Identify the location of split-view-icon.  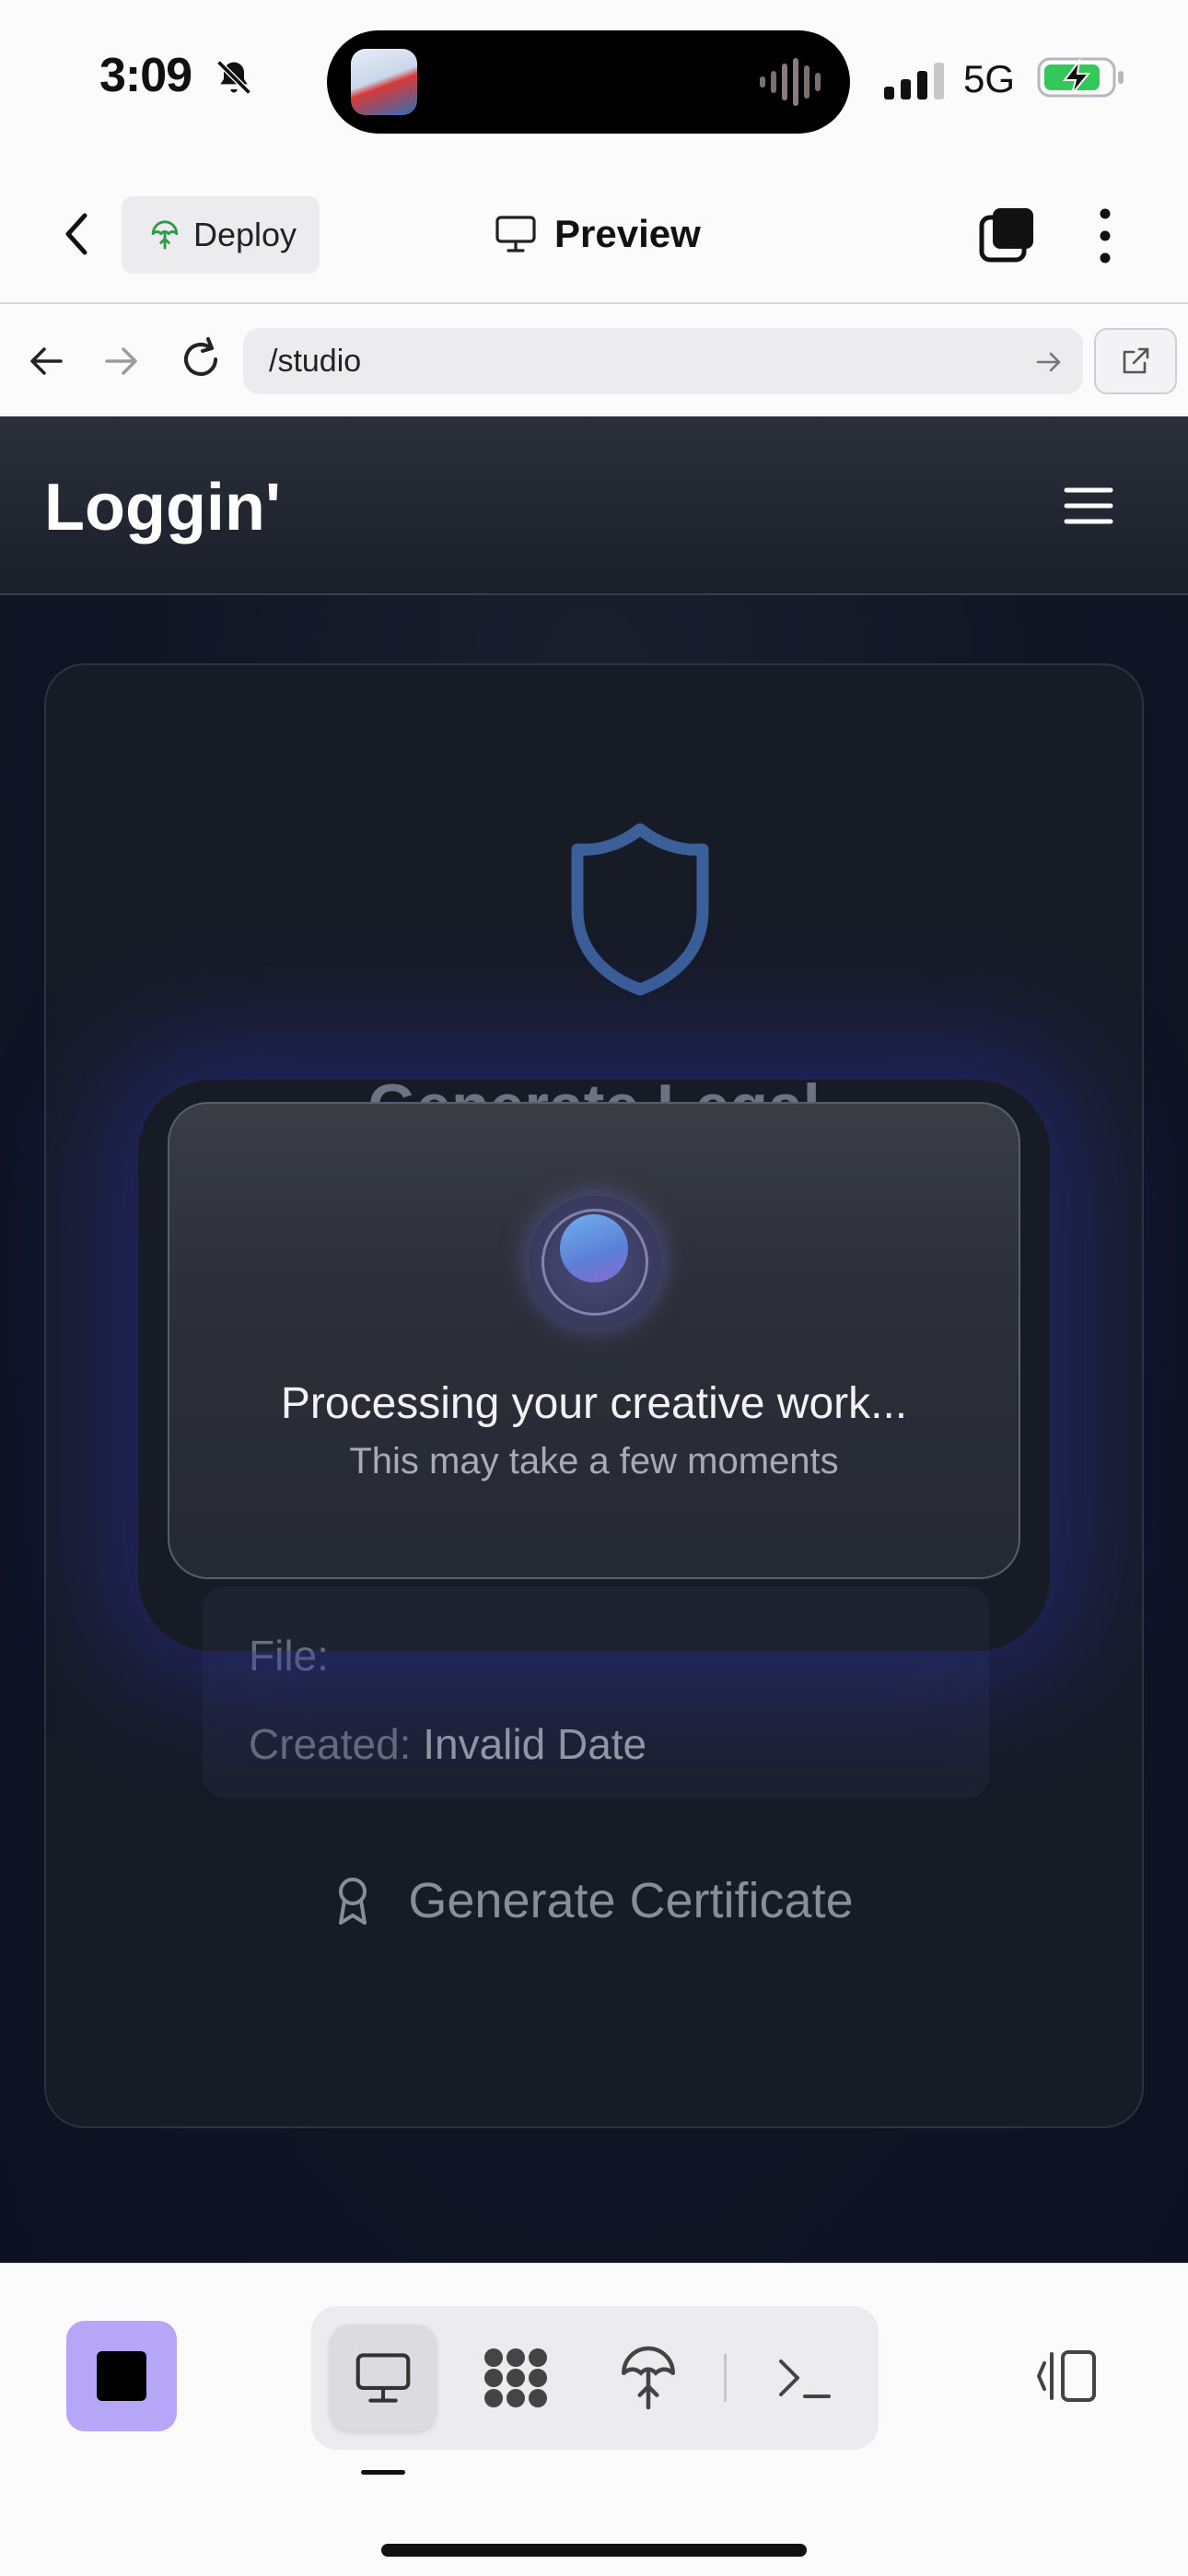
(1066, 2376).